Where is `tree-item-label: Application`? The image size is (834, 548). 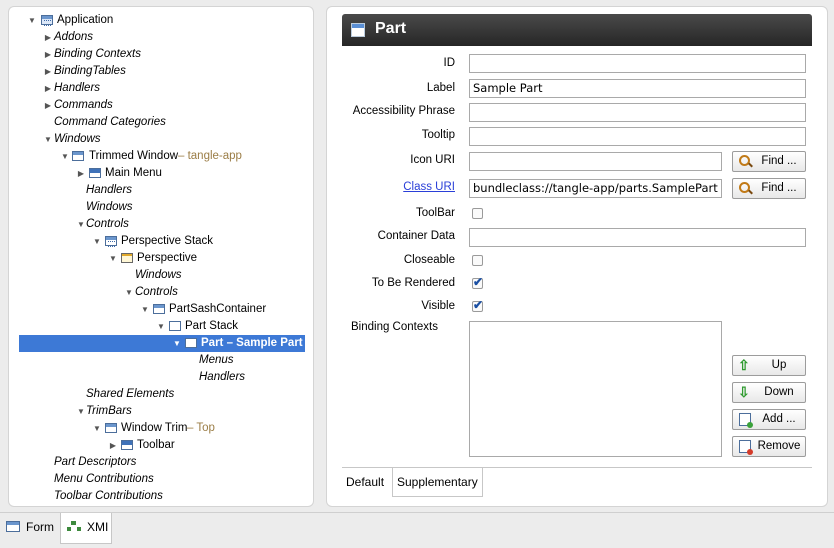 tree-item-label: Application is located at coordinates (85, 20).